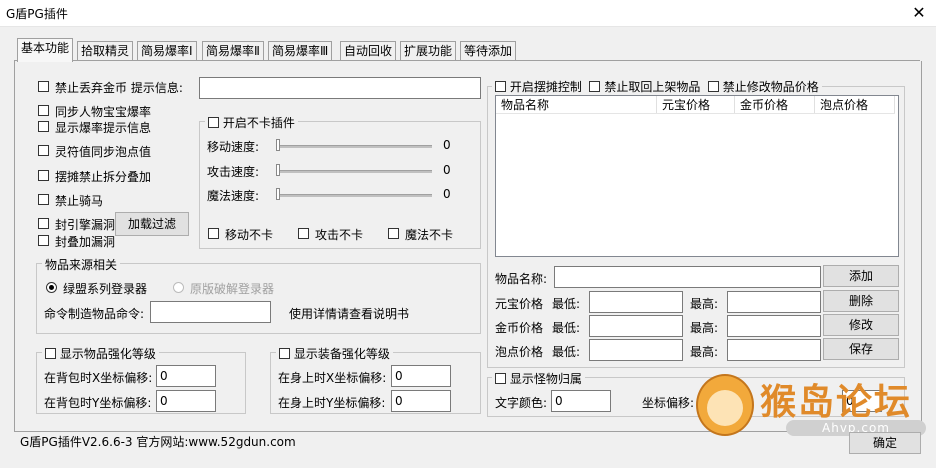  Describe the element at coordinates (500, 86) in the screenshot. I see `stall-control-checkbox` at that location.